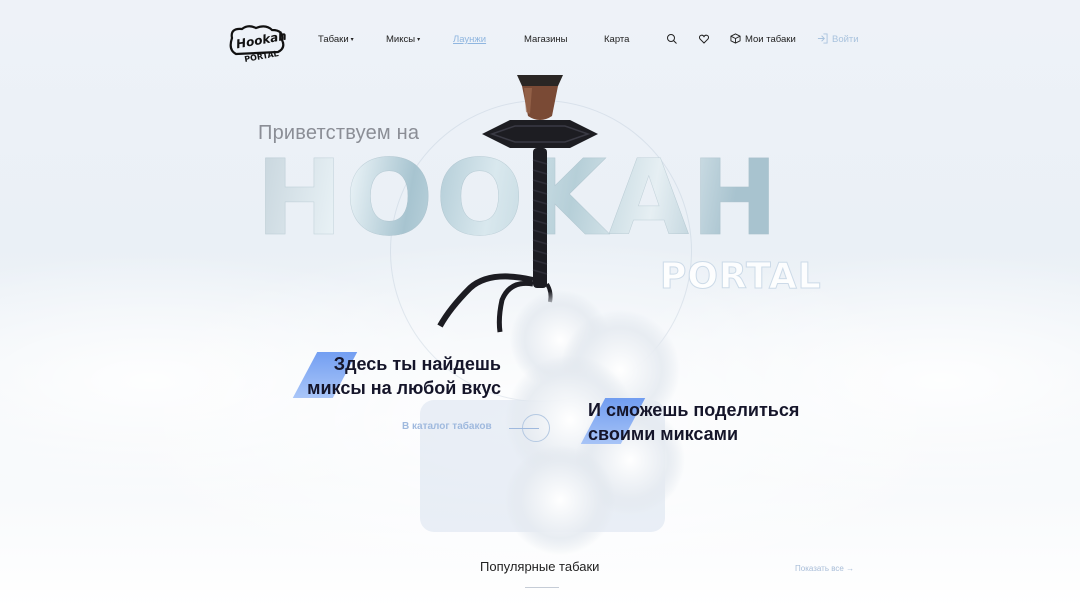  I want to click on logo-text-portal: PORTAL, so click(262, 56).